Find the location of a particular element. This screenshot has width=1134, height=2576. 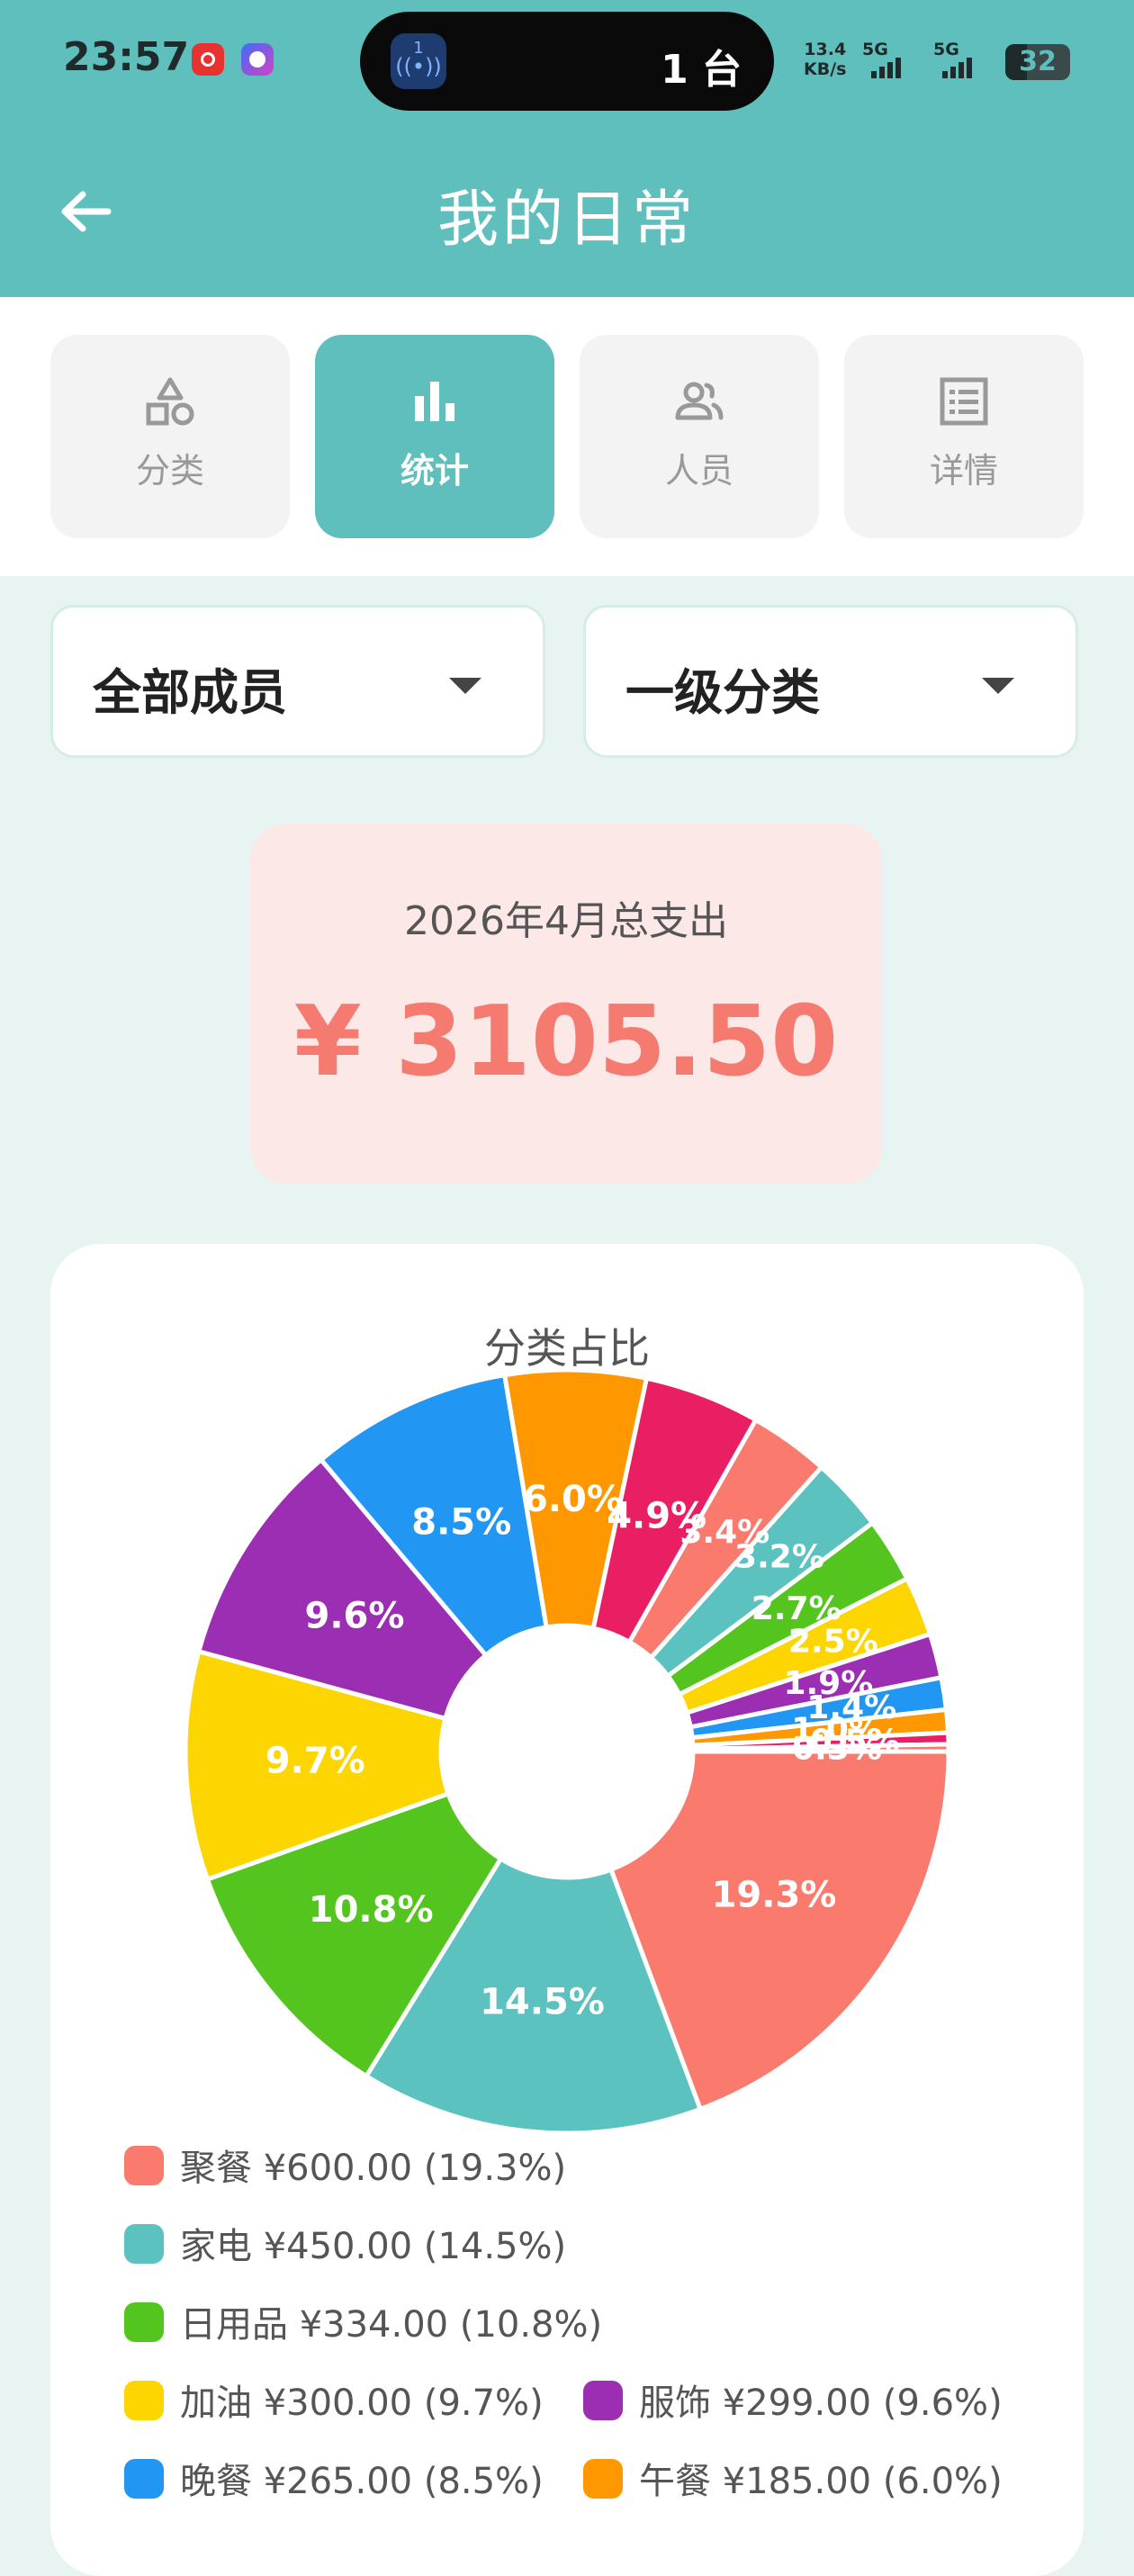

legend-label: 家电 ¥450.00 (14.5%) is located at coordinates (373, 2246).